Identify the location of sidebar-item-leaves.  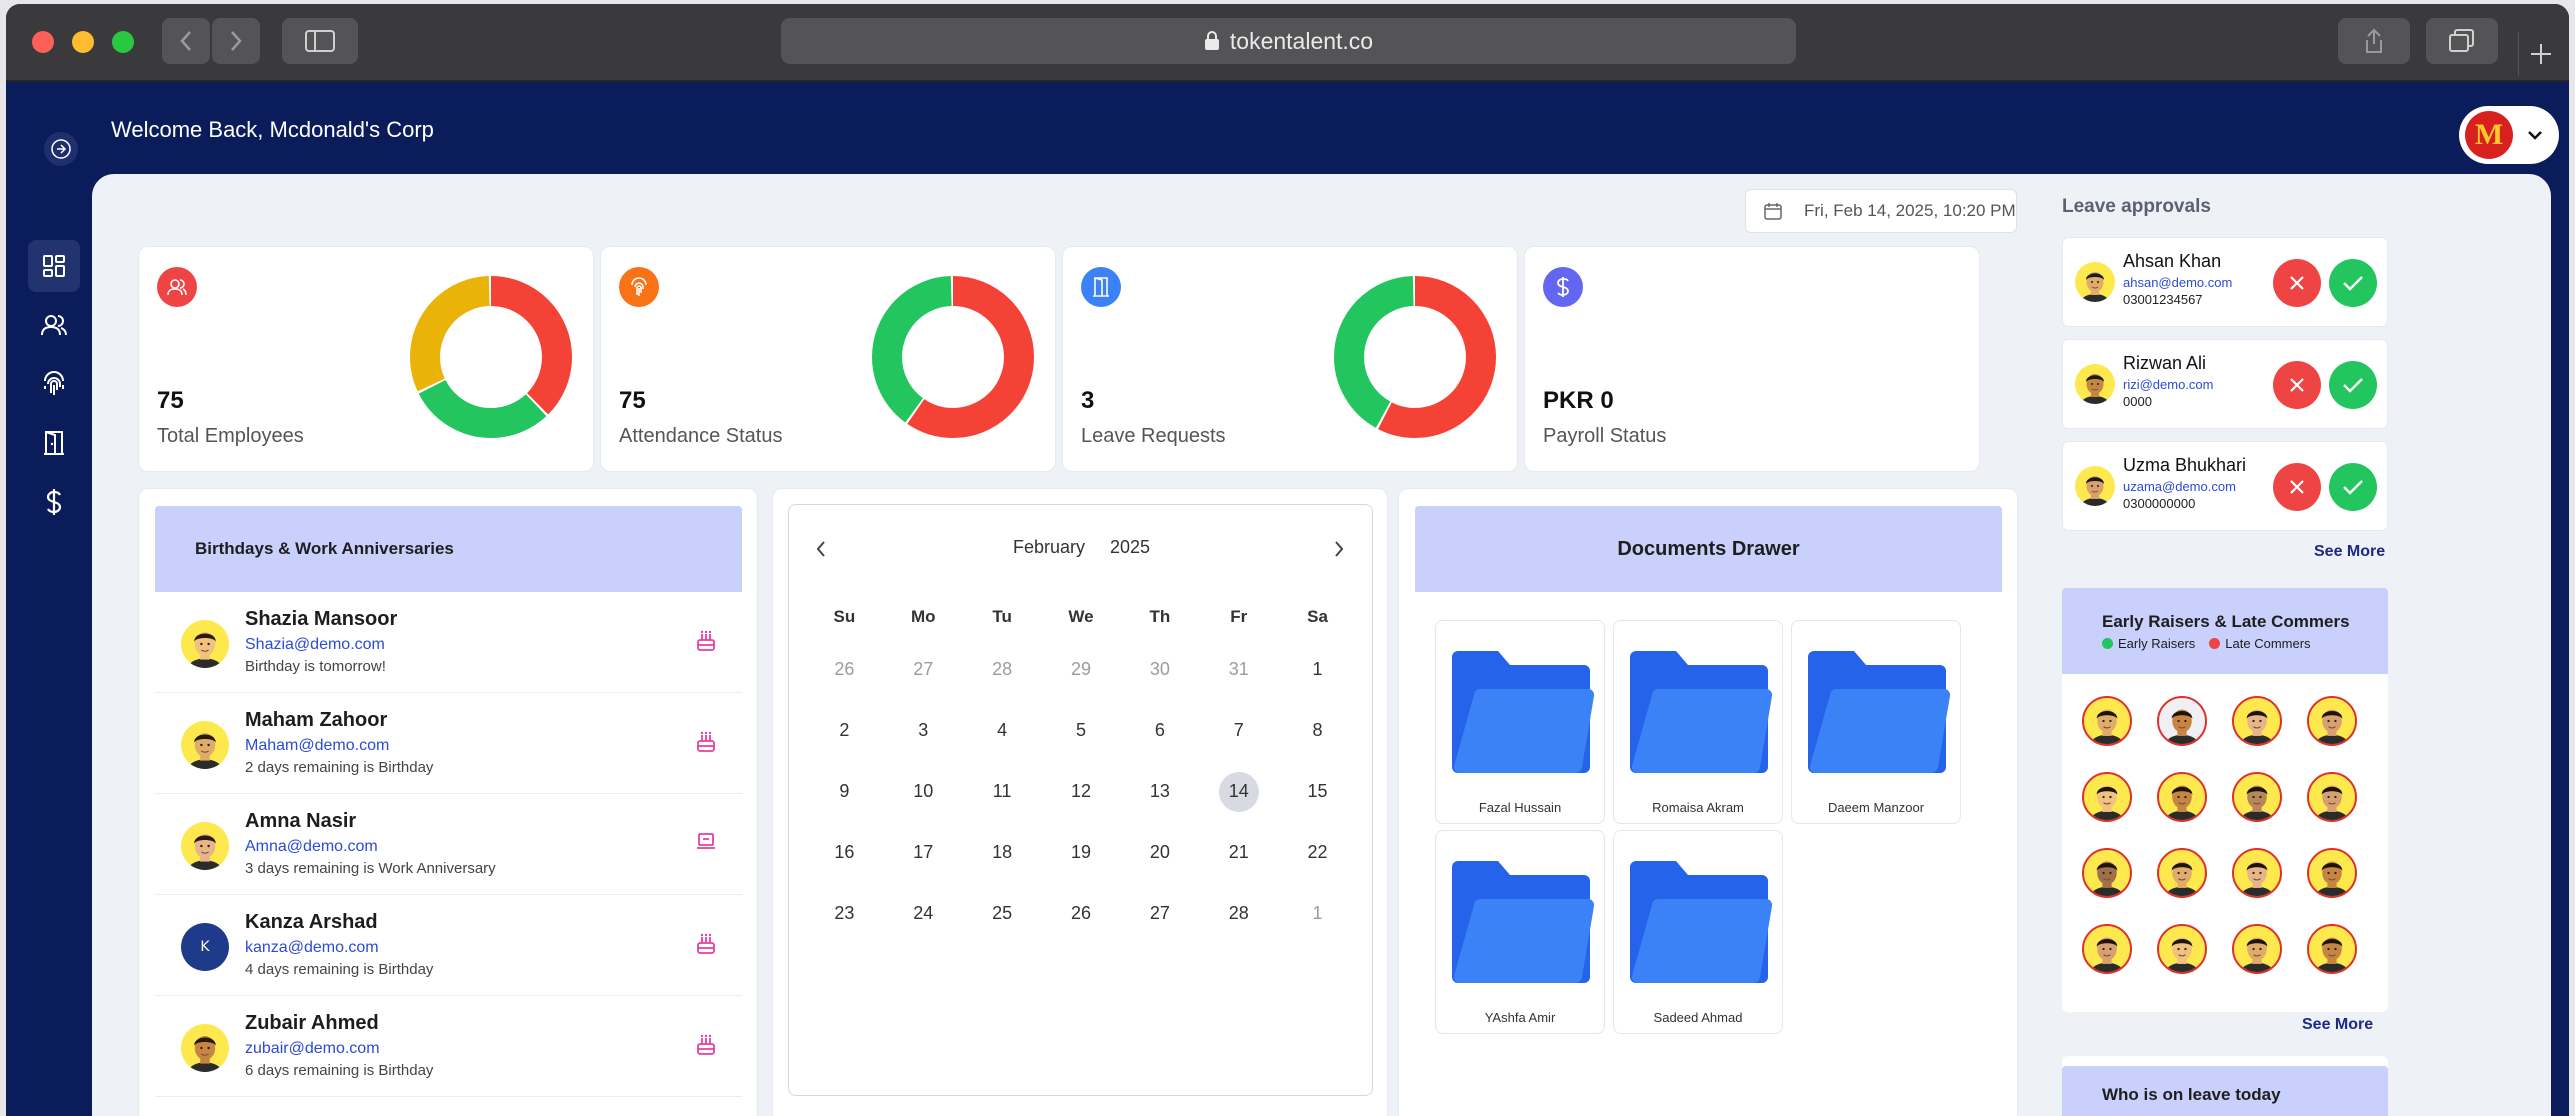
(54, 443).